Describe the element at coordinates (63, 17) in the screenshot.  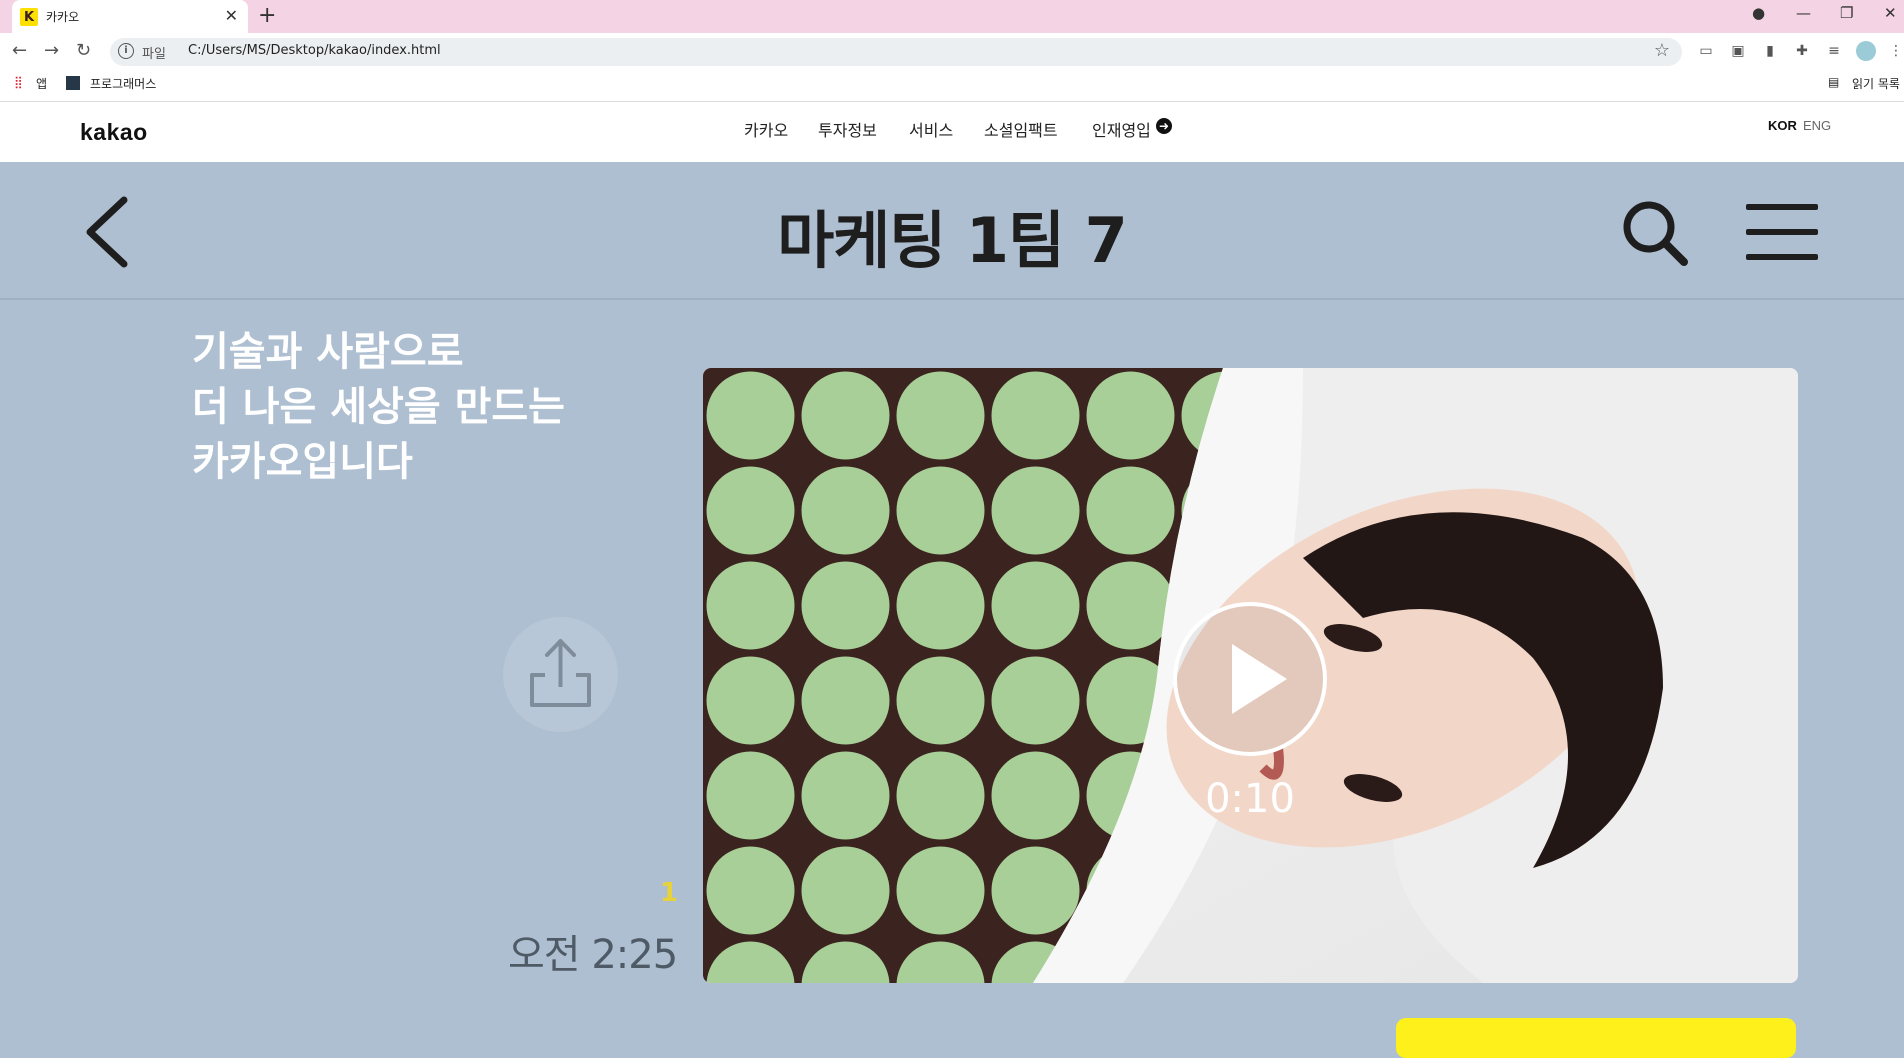
I see `tab-title: 카카오` at that location.